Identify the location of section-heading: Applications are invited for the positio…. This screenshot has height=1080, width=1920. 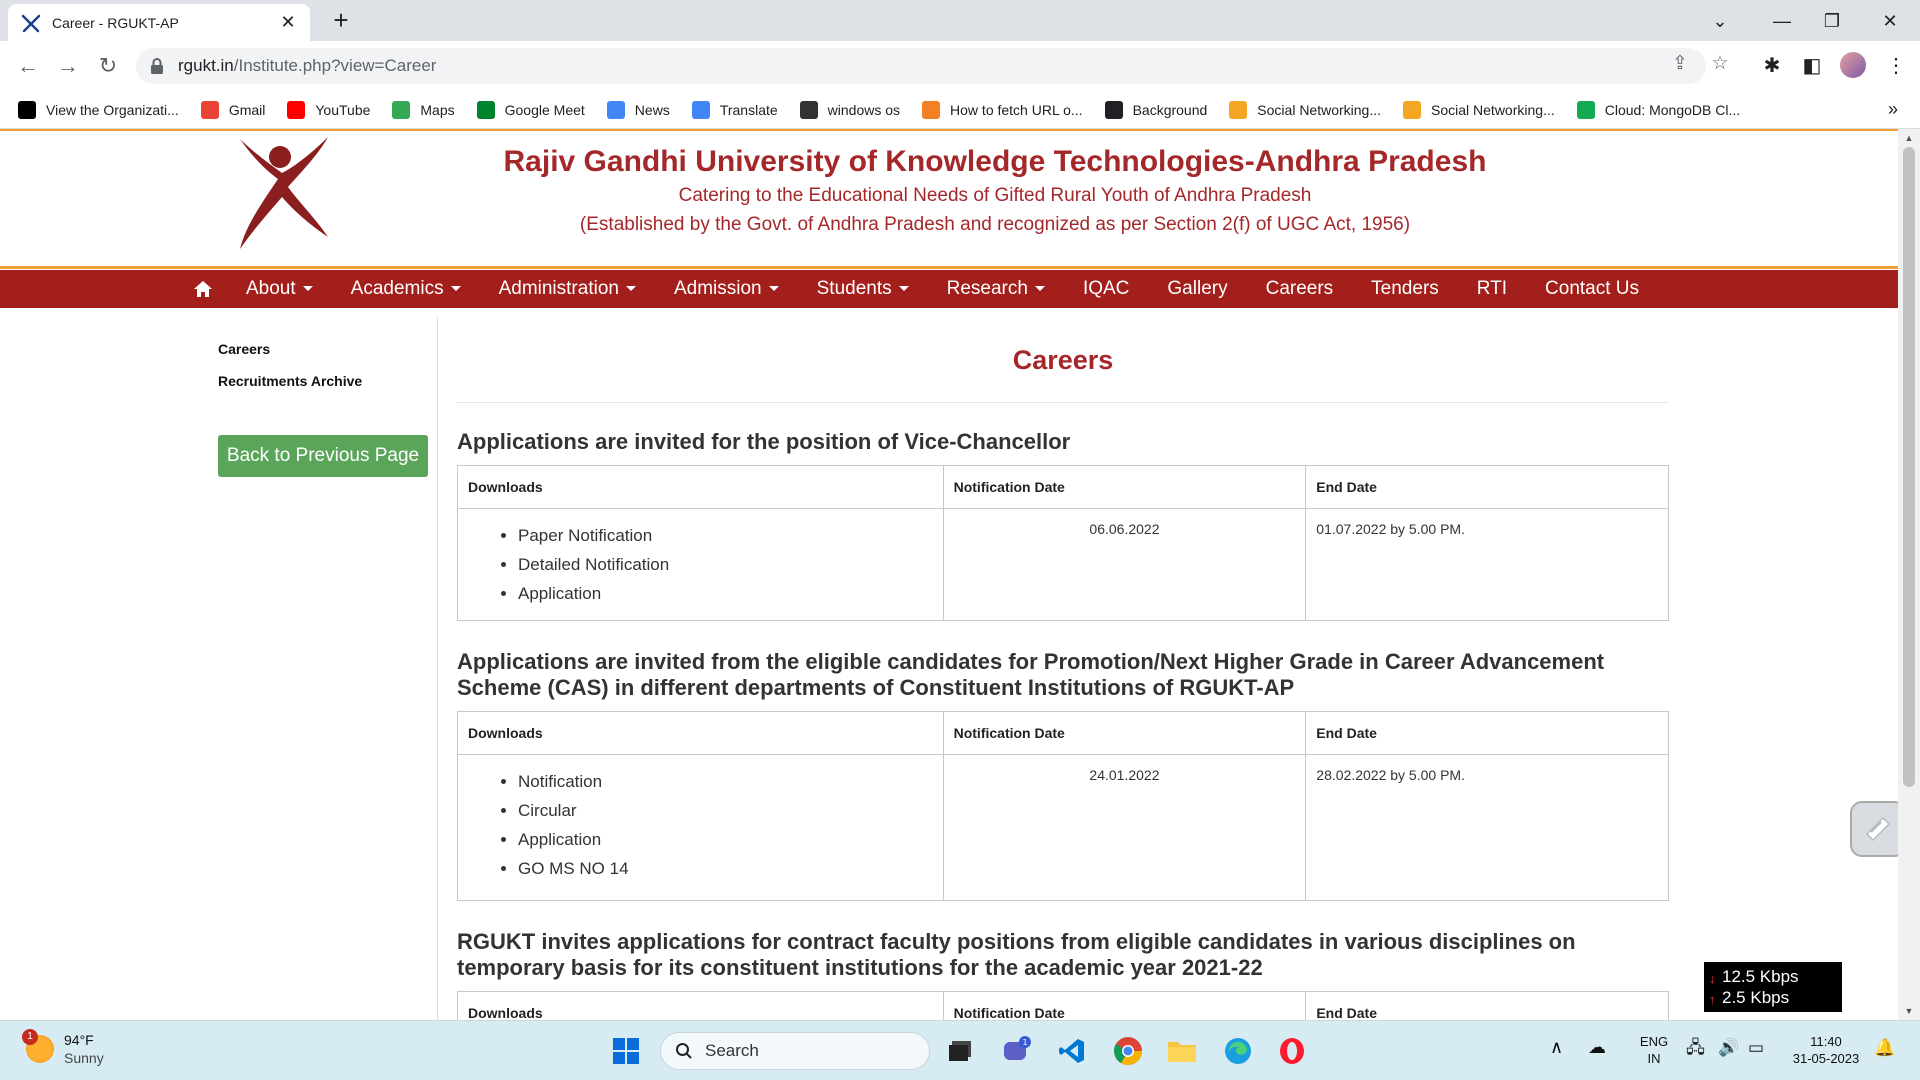
(764, 441).